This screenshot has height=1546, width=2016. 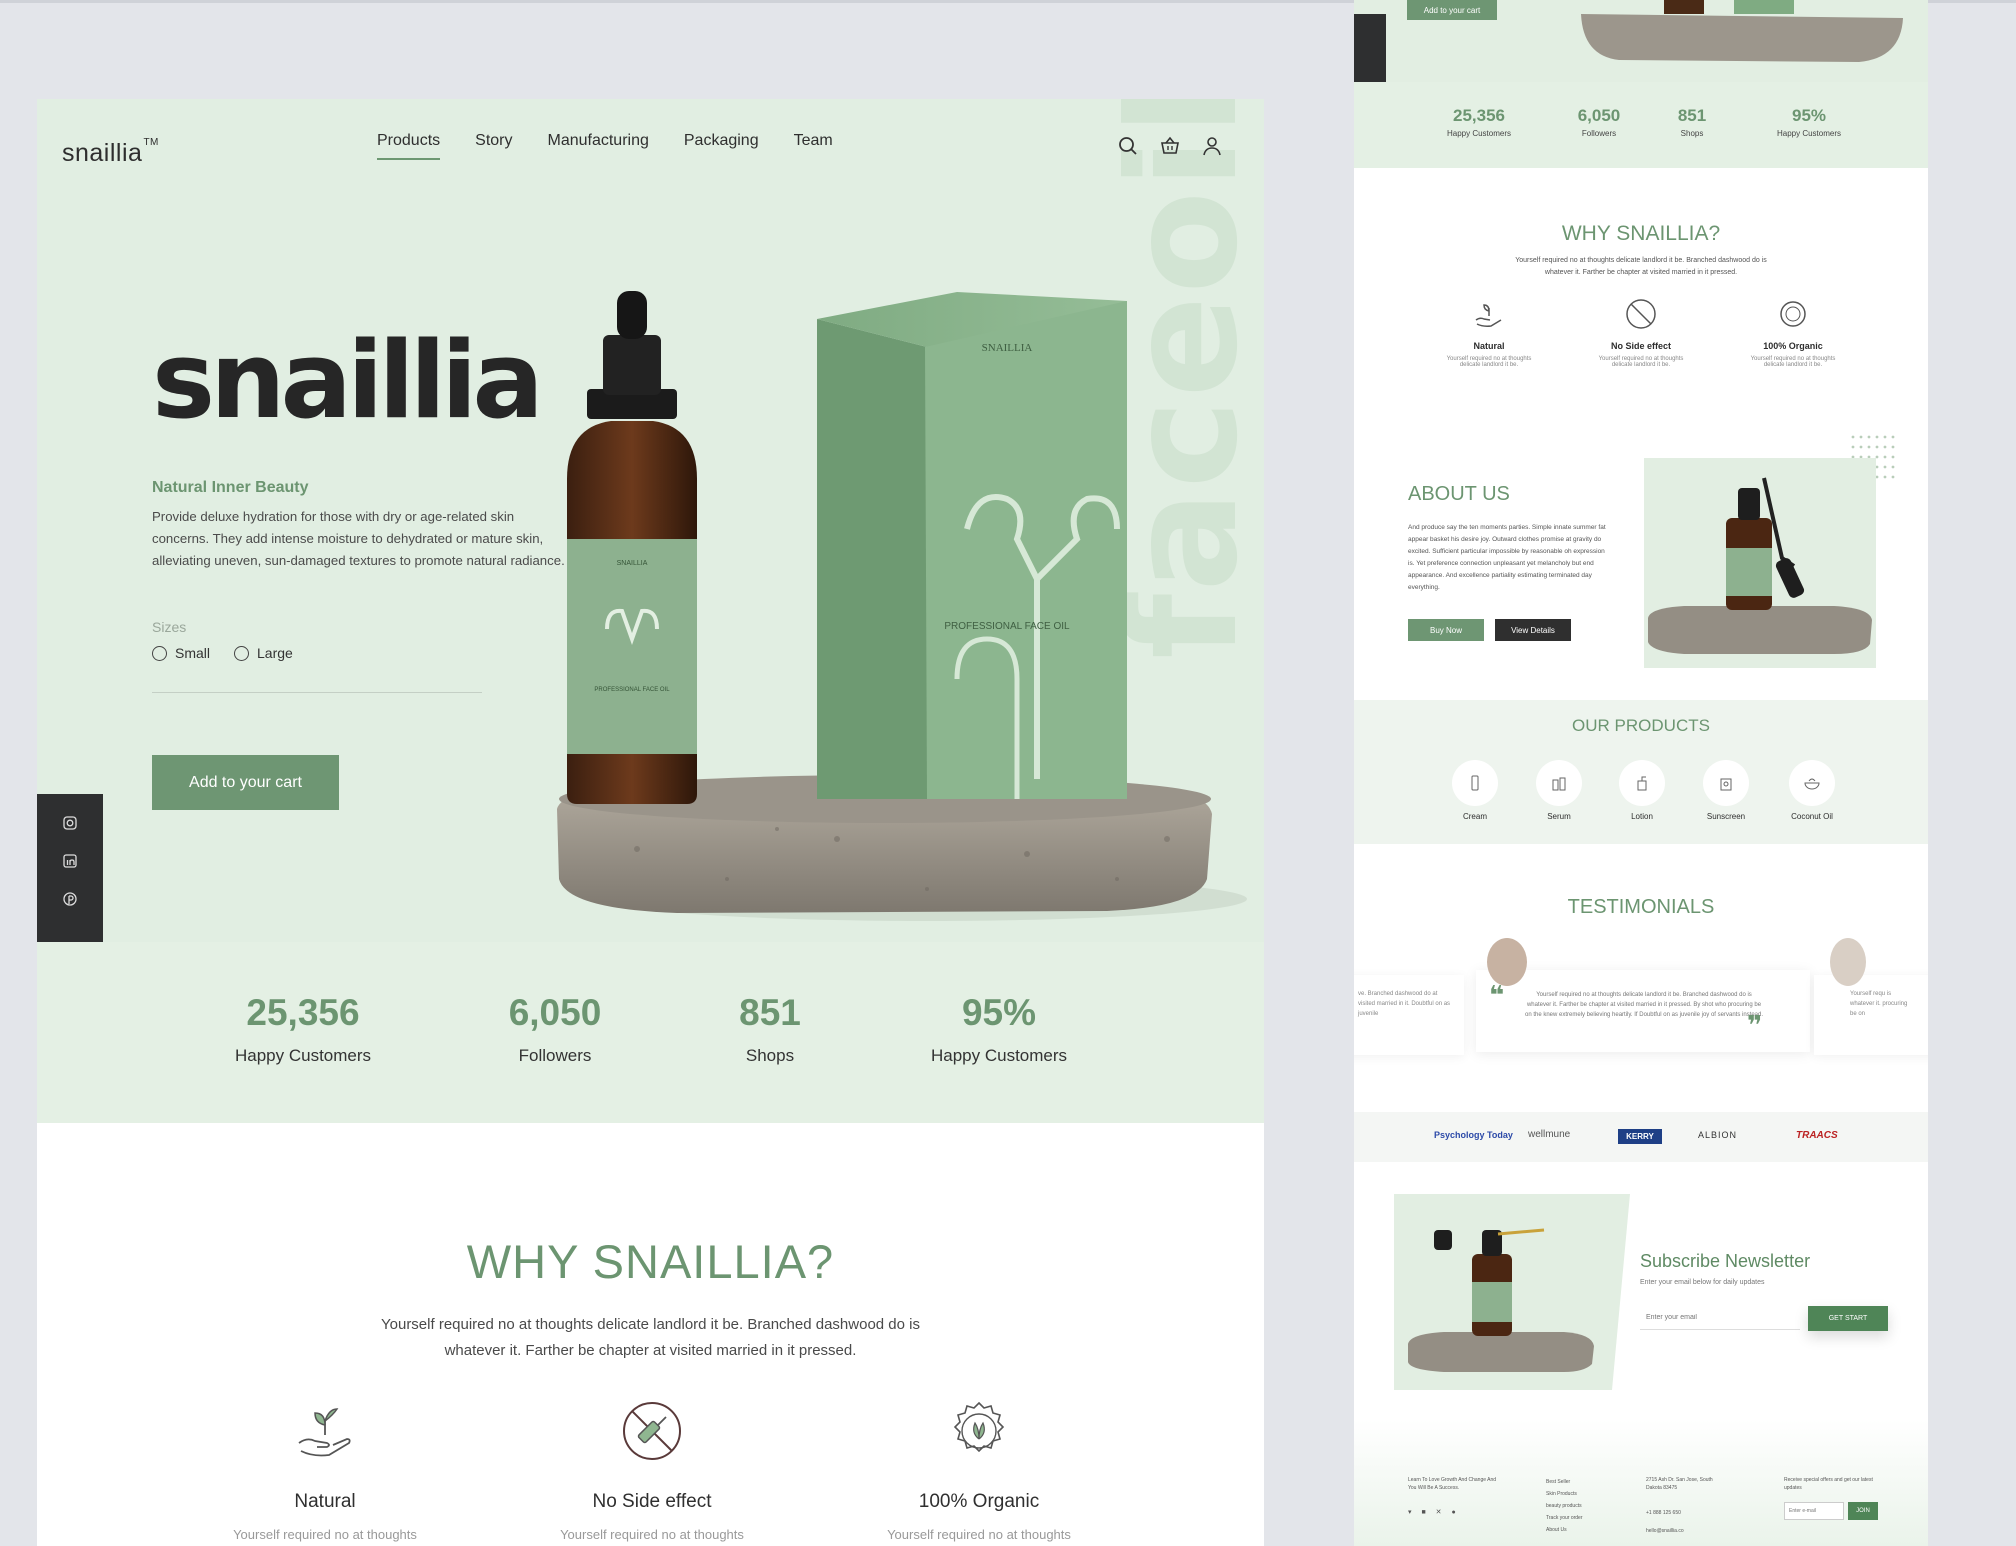 What do you see at coordinates (1128, 146) in the screenshot?
I see `search-icon` at bounding box center [1128, 146].